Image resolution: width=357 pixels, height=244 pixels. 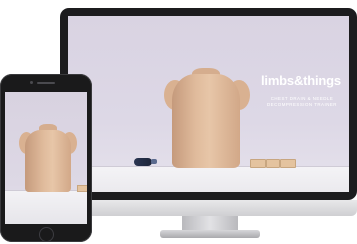 I want to click on table-surface, so click(x=208, y=179).